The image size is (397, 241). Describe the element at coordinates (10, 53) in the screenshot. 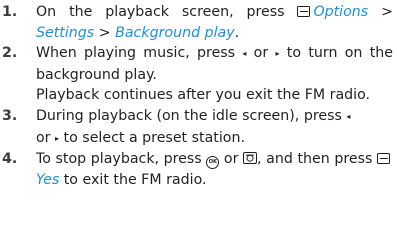

I see `step-number: 2.` at that location.